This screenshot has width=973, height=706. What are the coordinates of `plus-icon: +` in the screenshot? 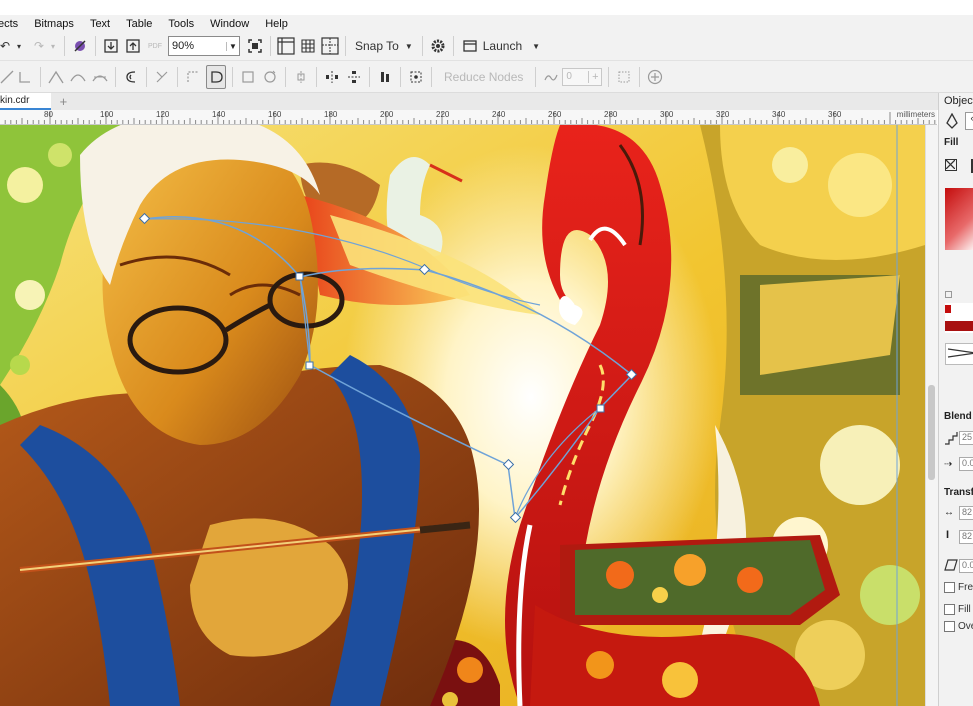 It's located at (594, 76).